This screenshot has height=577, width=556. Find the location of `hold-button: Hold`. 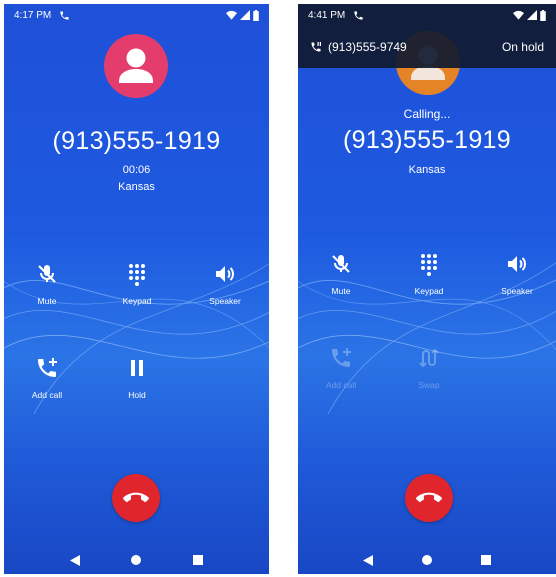

hold-button: Hold is located at coordinates (137, 378).